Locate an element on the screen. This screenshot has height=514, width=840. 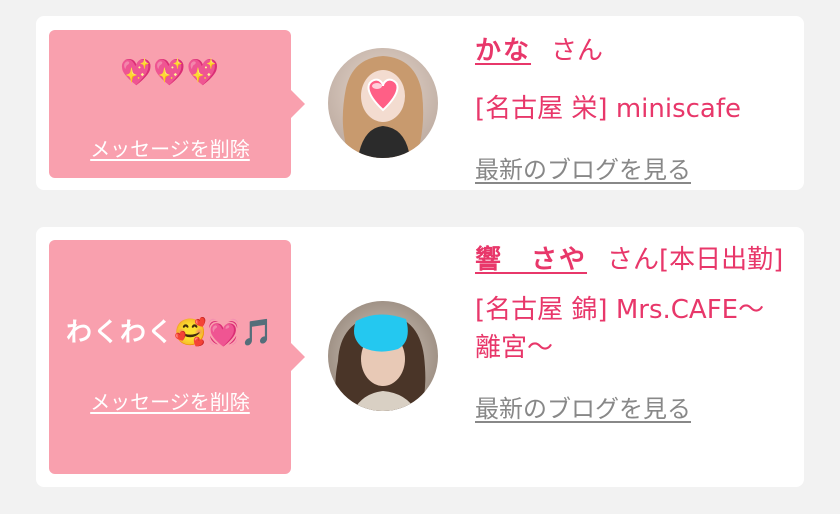
profile-name-link: かな is located at coordinates (503, 51).